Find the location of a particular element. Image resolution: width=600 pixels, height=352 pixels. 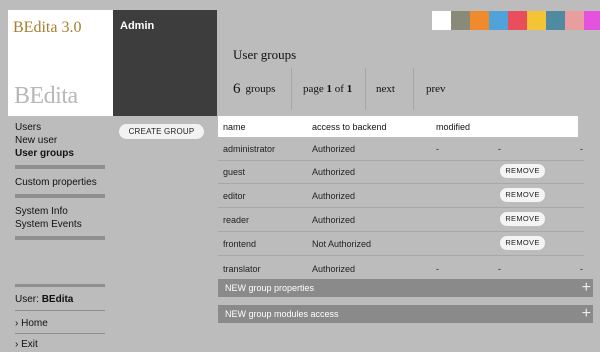

pager: 6 groups page 1 of 1 next prev is located at coordinates (332, 89).